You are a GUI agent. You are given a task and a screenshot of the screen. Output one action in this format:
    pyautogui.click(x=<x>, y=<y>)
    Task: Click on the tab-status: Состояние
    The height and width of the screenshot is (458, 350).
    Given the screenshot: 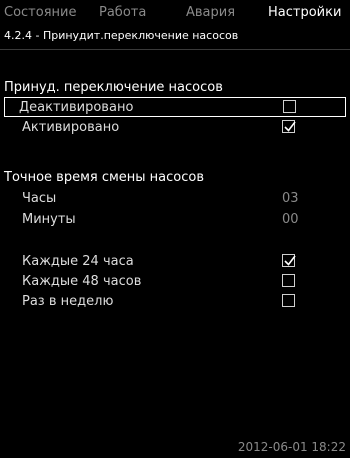 What is the action you would take?
    pyautogui.click(x=40, y=12)
    